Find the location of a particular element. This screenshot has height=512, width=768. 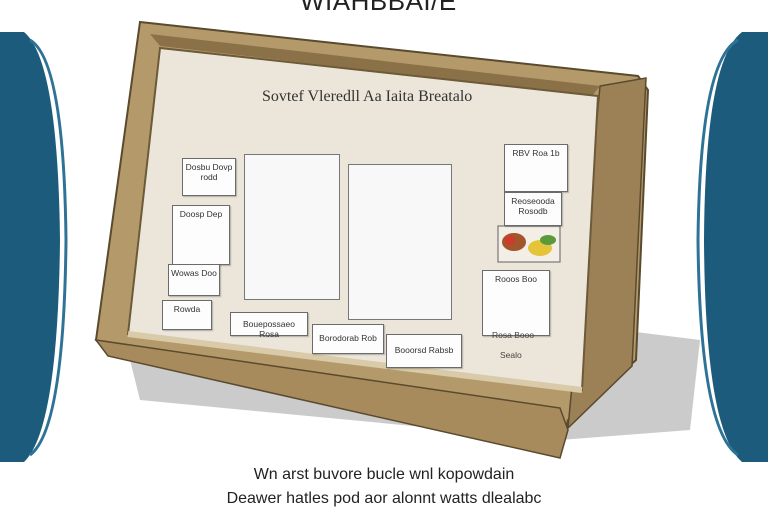

bottom-card-3: Booorsd Rabsb is located at coordinates (424, 351).